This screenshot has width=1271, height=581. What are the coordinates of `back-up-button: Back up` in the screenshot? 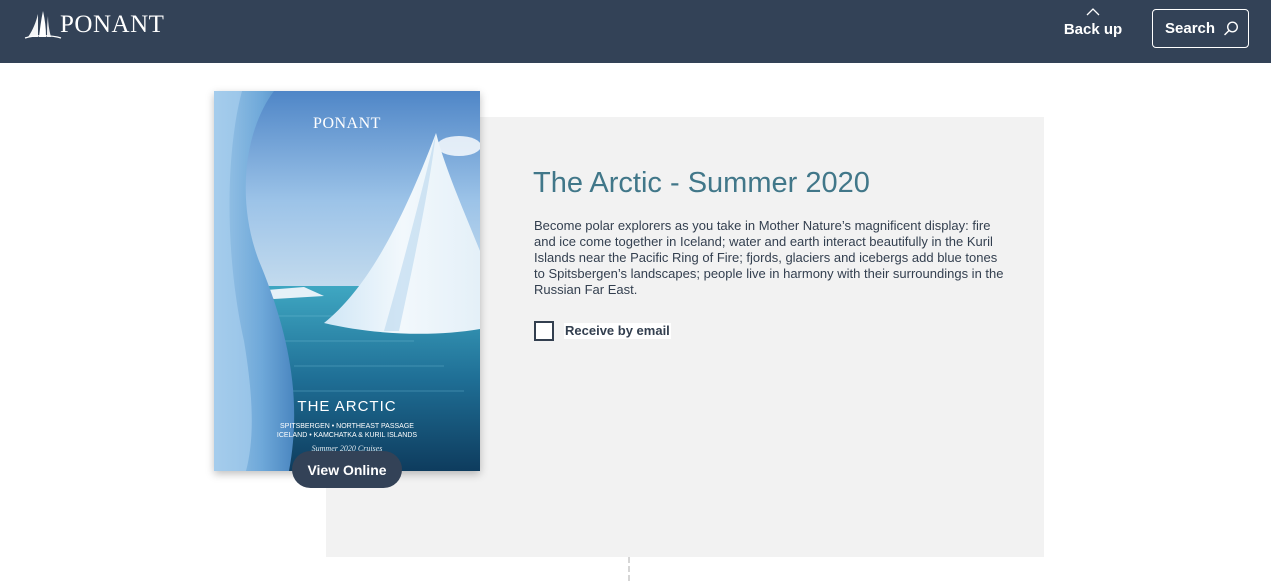 It's located at (1093, 25).